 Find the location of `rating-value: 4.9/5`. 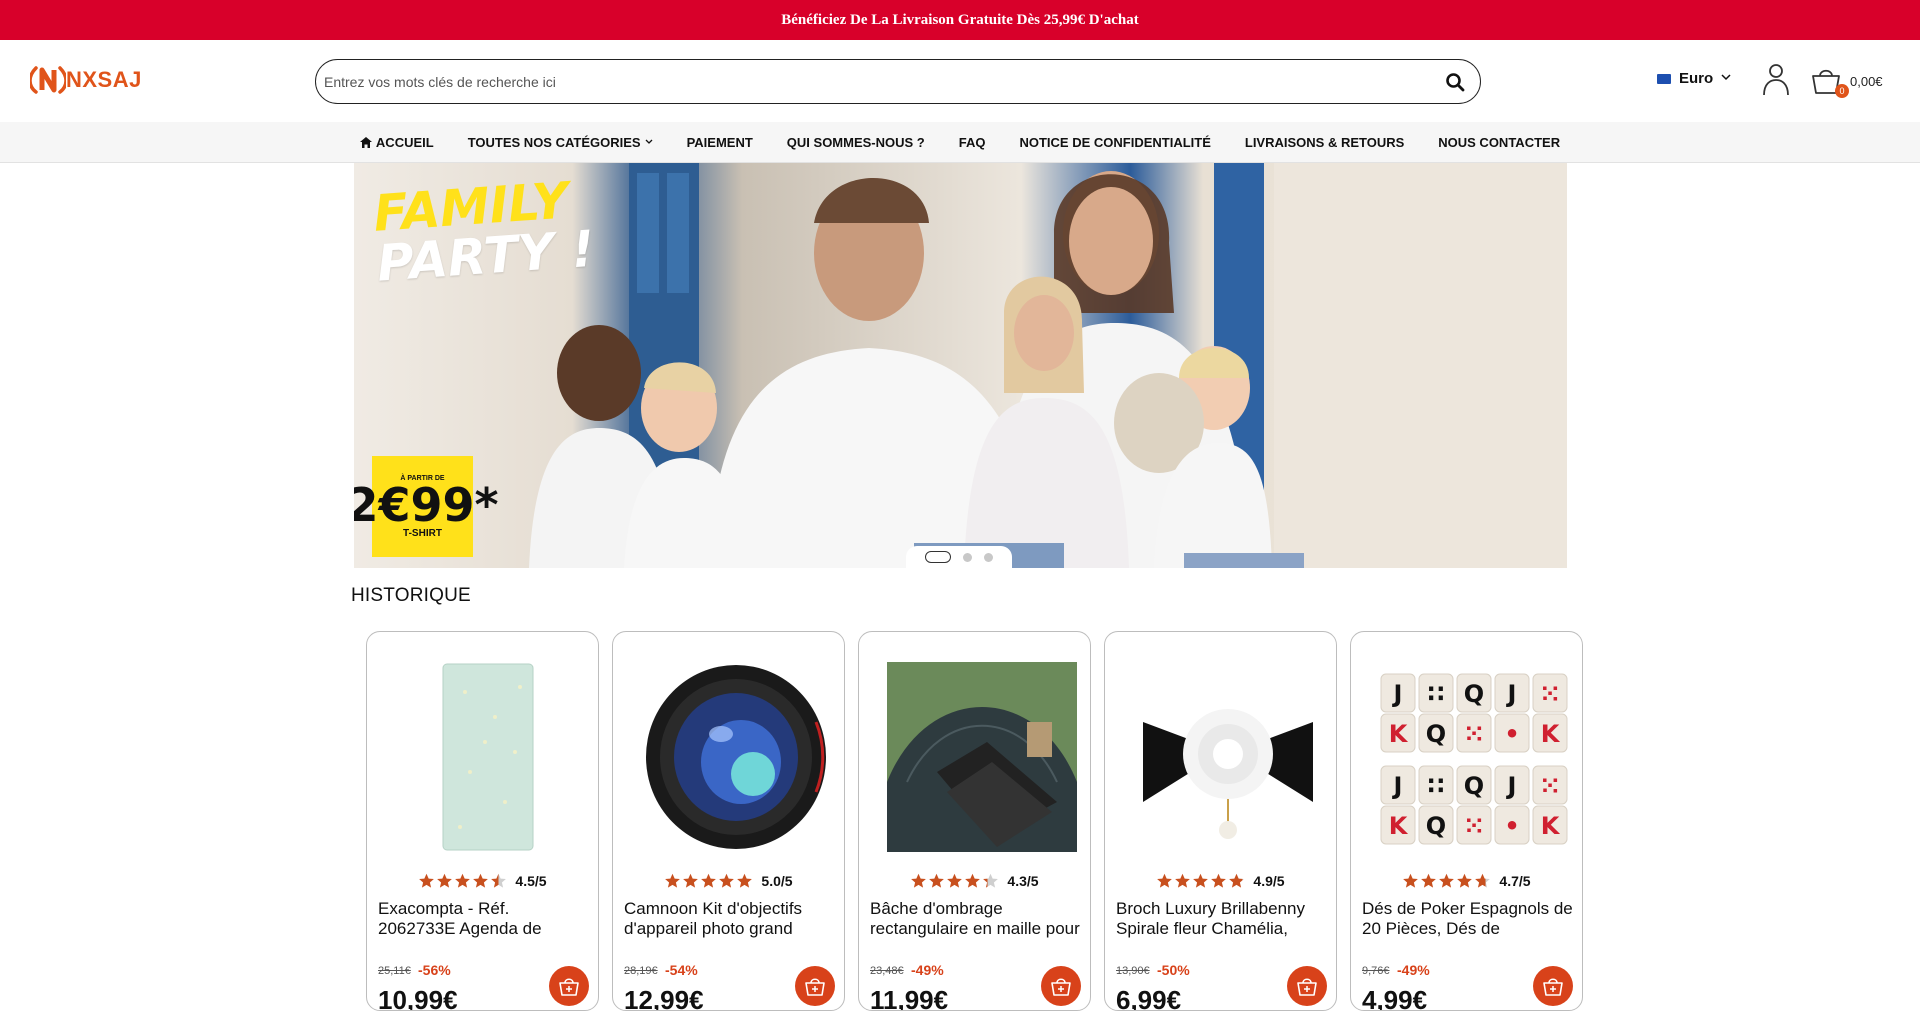

rating-value: 4.9/5 is located at coordinates (1269, 881).